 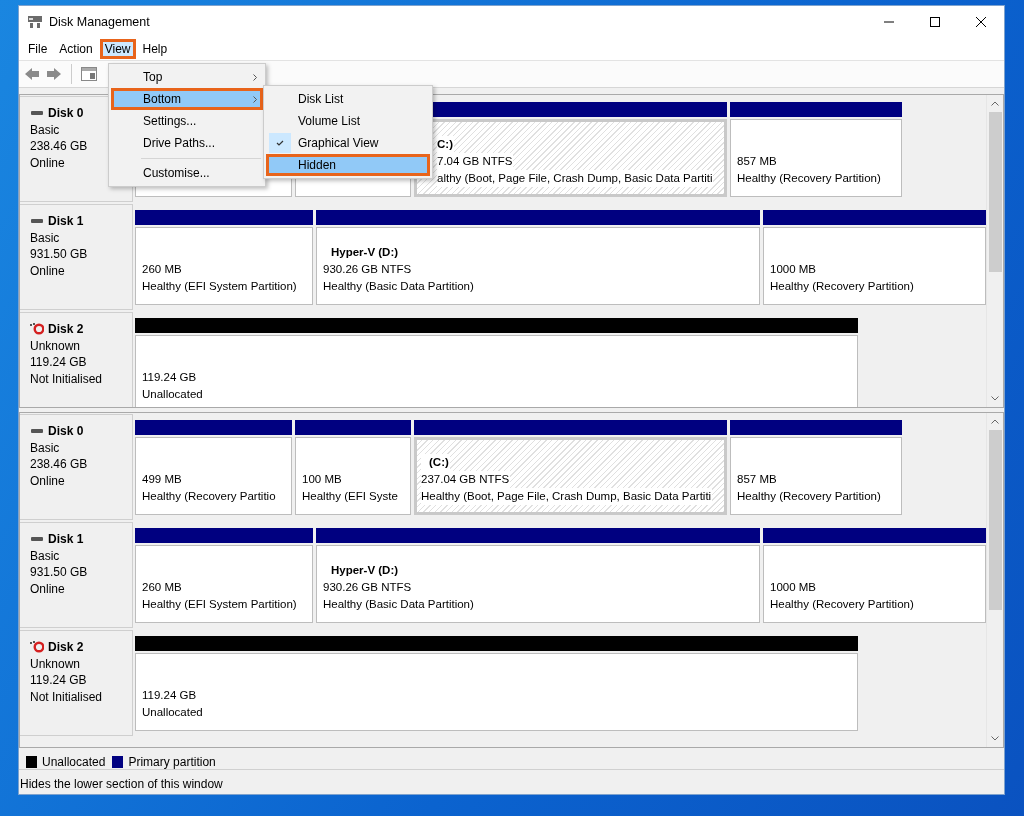 What do you see at coordinates (567, 496) in the screenshot?
I see `partition-status: Healthy (Boot, Page File, Crash Dump, Basic Data Partiti` at bounding box center [567, 496].